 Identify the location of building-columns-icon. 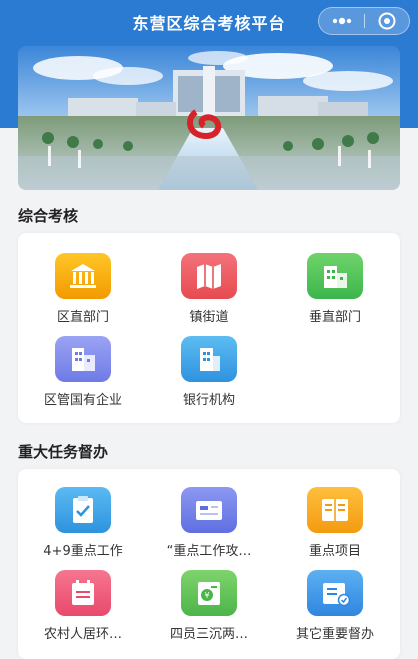
(83, 276).